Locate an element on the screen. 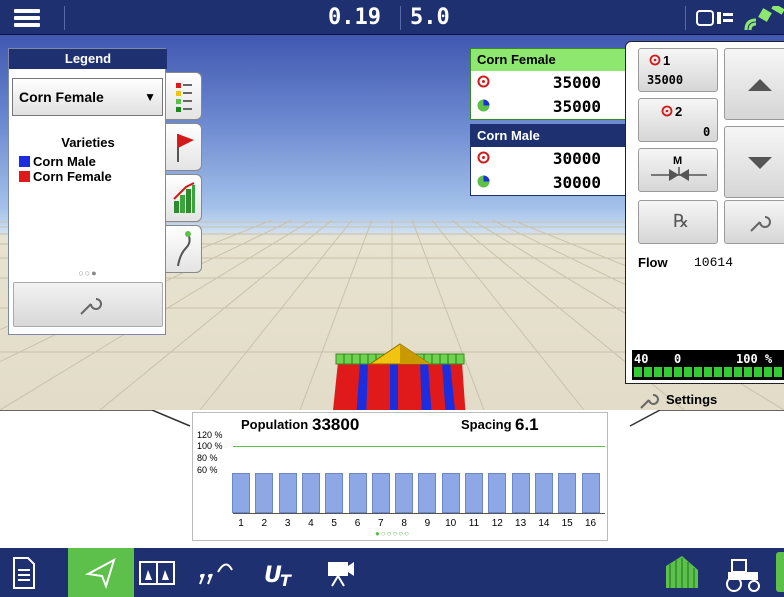  guidance-path-icon is located at coordinates (184, 249).